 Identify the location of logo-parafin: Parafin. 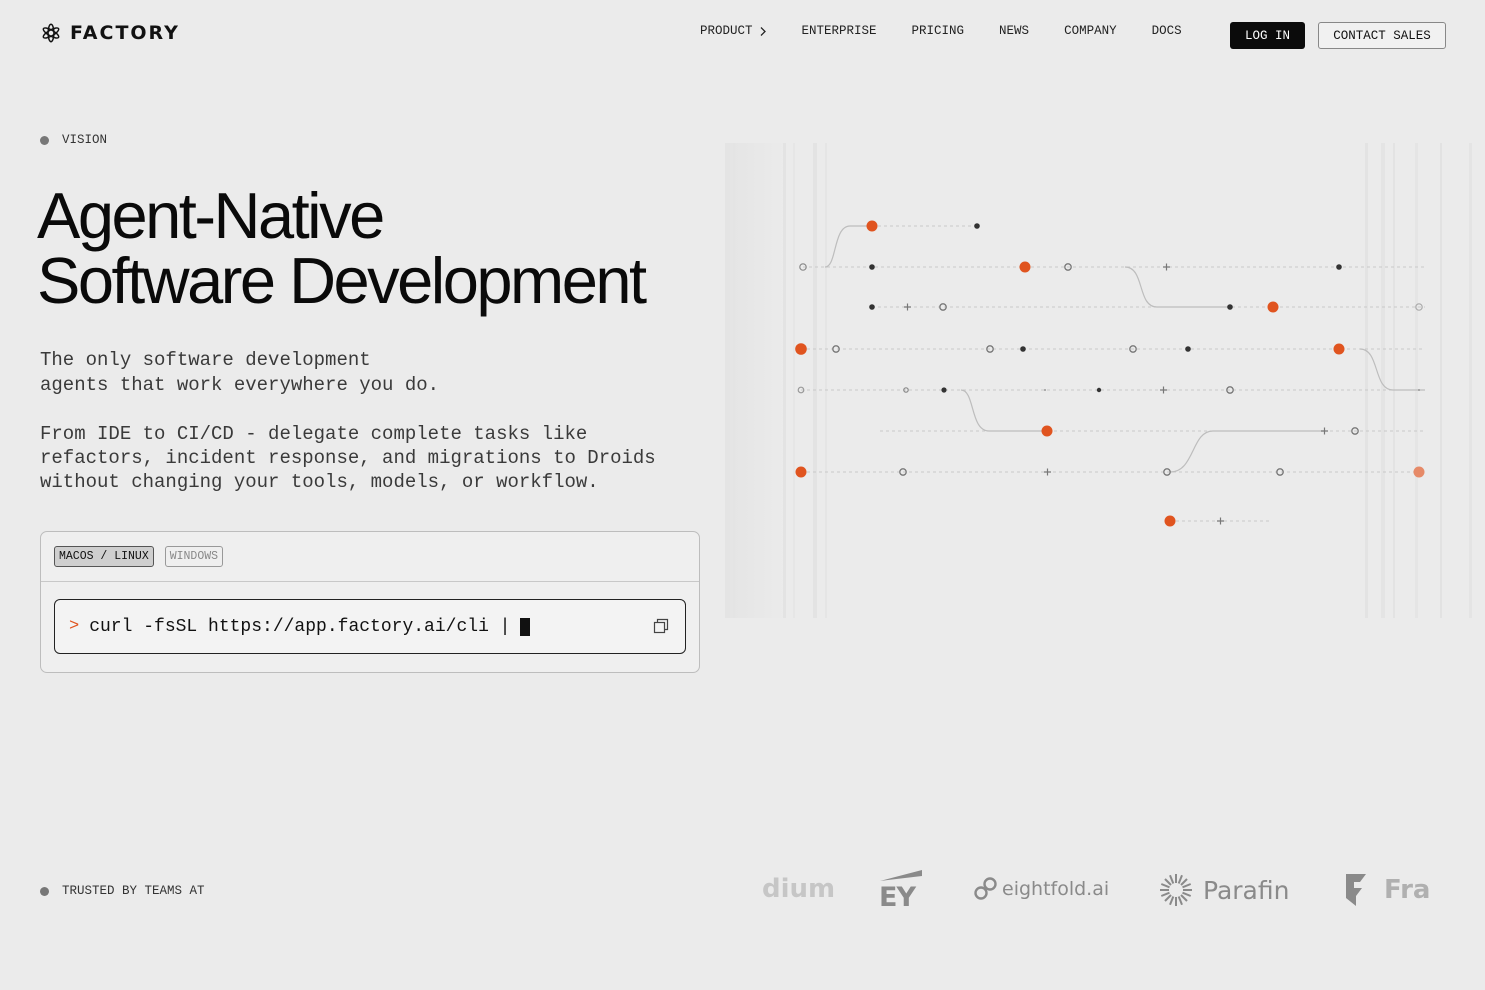
(1223, 890).